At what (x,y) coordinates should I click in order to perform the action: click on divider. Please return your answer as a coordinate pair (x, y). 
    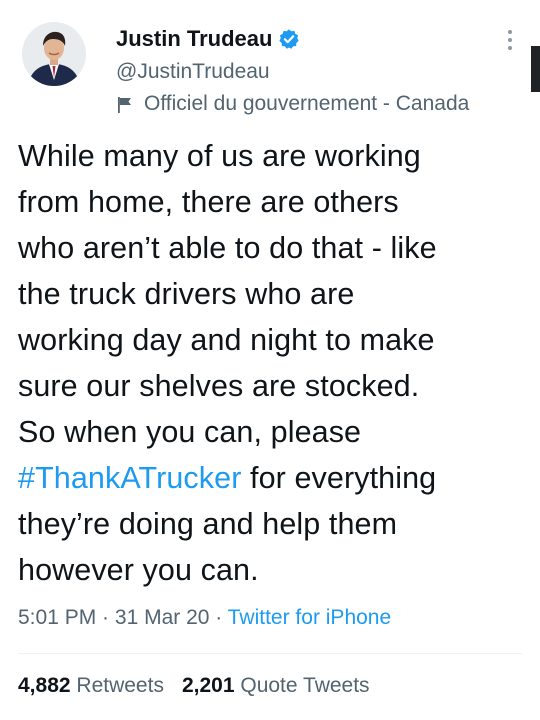
    Looking at the image, I should click on (270, 653).